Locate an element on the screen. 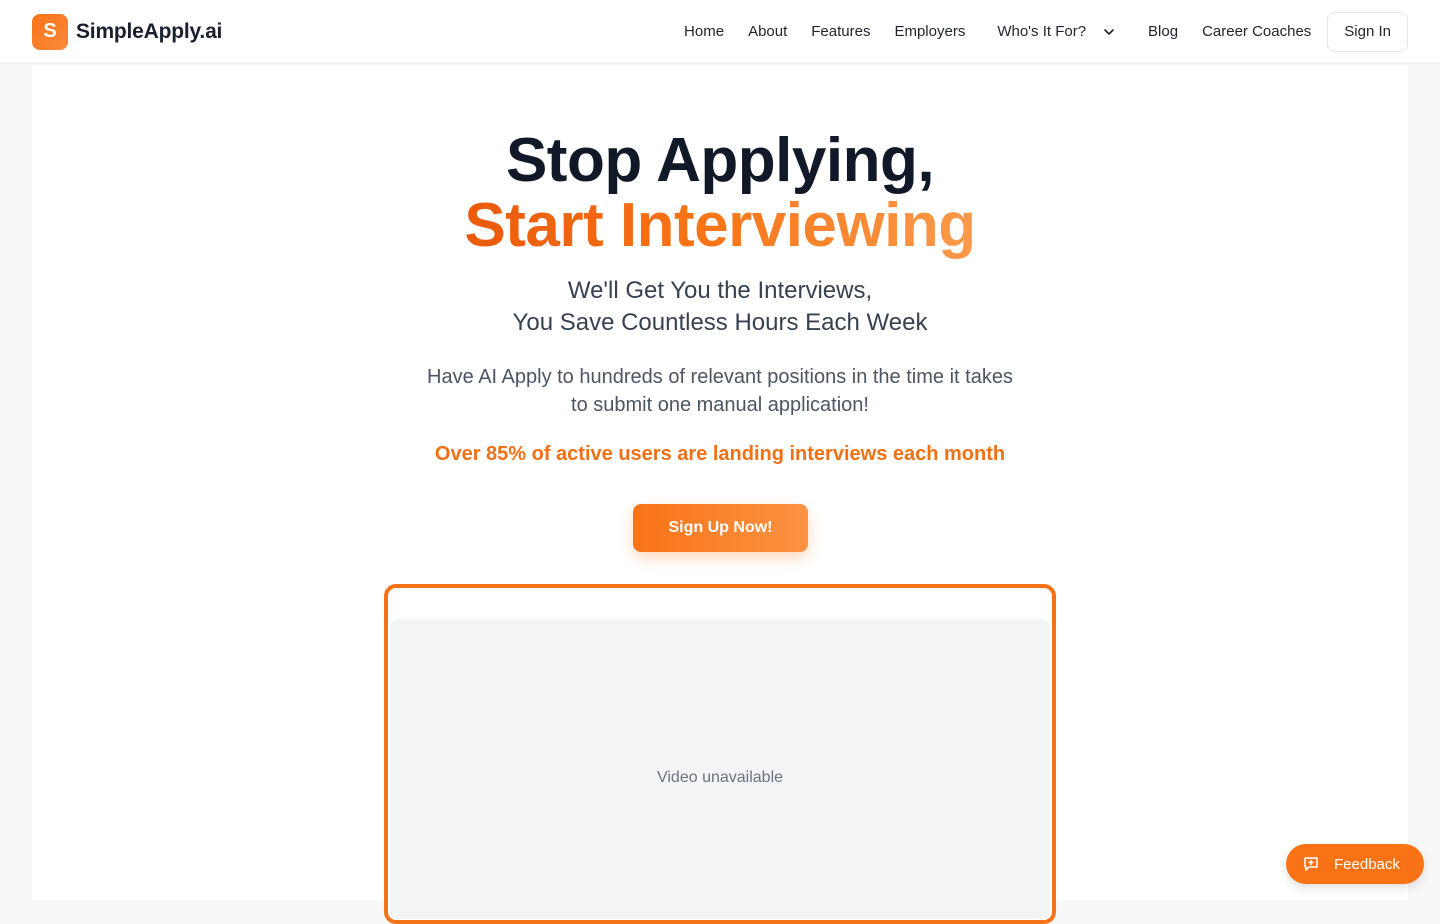  sign-in-button: Sign In is located at coordinates (1367, 31).